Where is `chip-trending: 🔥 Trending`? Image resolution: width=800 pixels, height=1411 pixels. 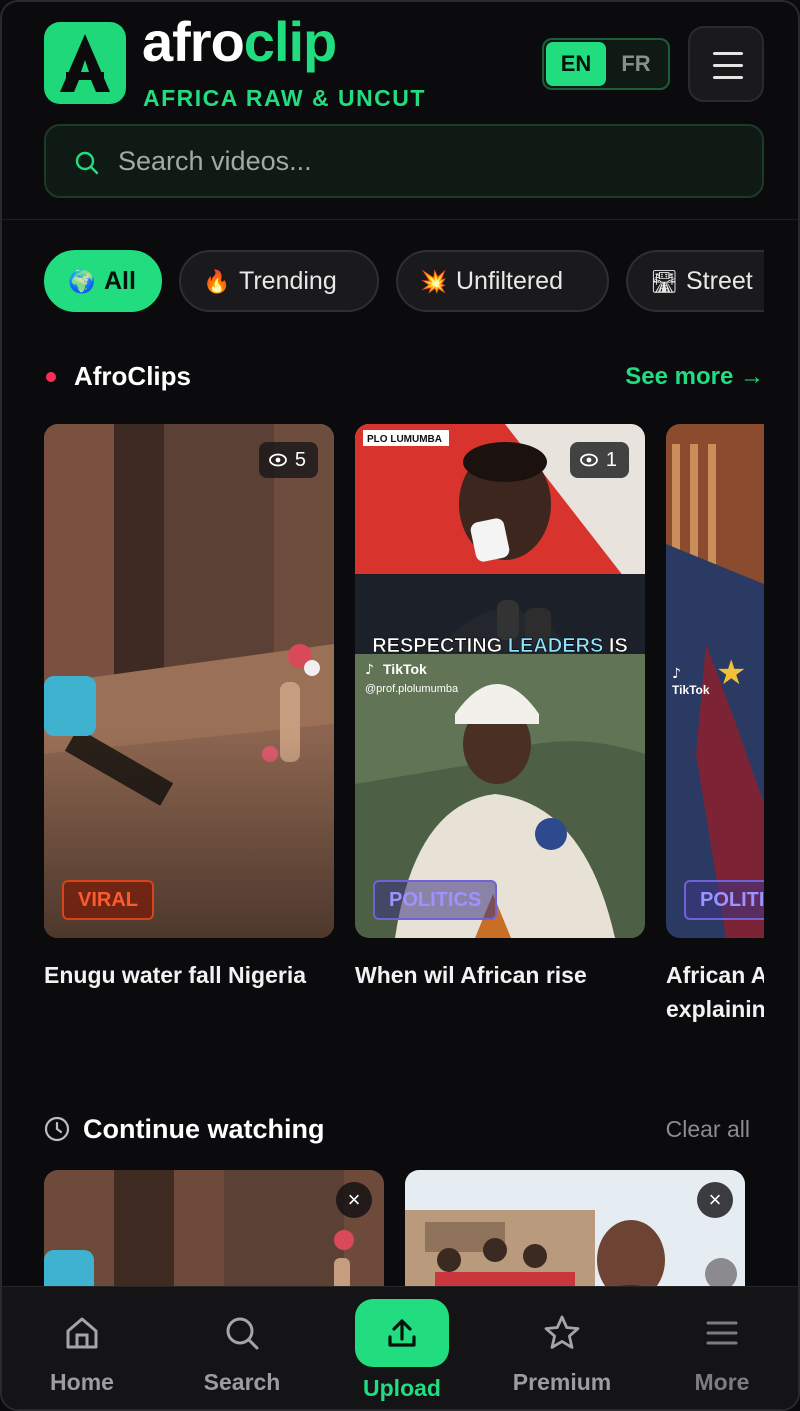 chip-trending: 🔥 Trending is located at coordinates (279, 281).